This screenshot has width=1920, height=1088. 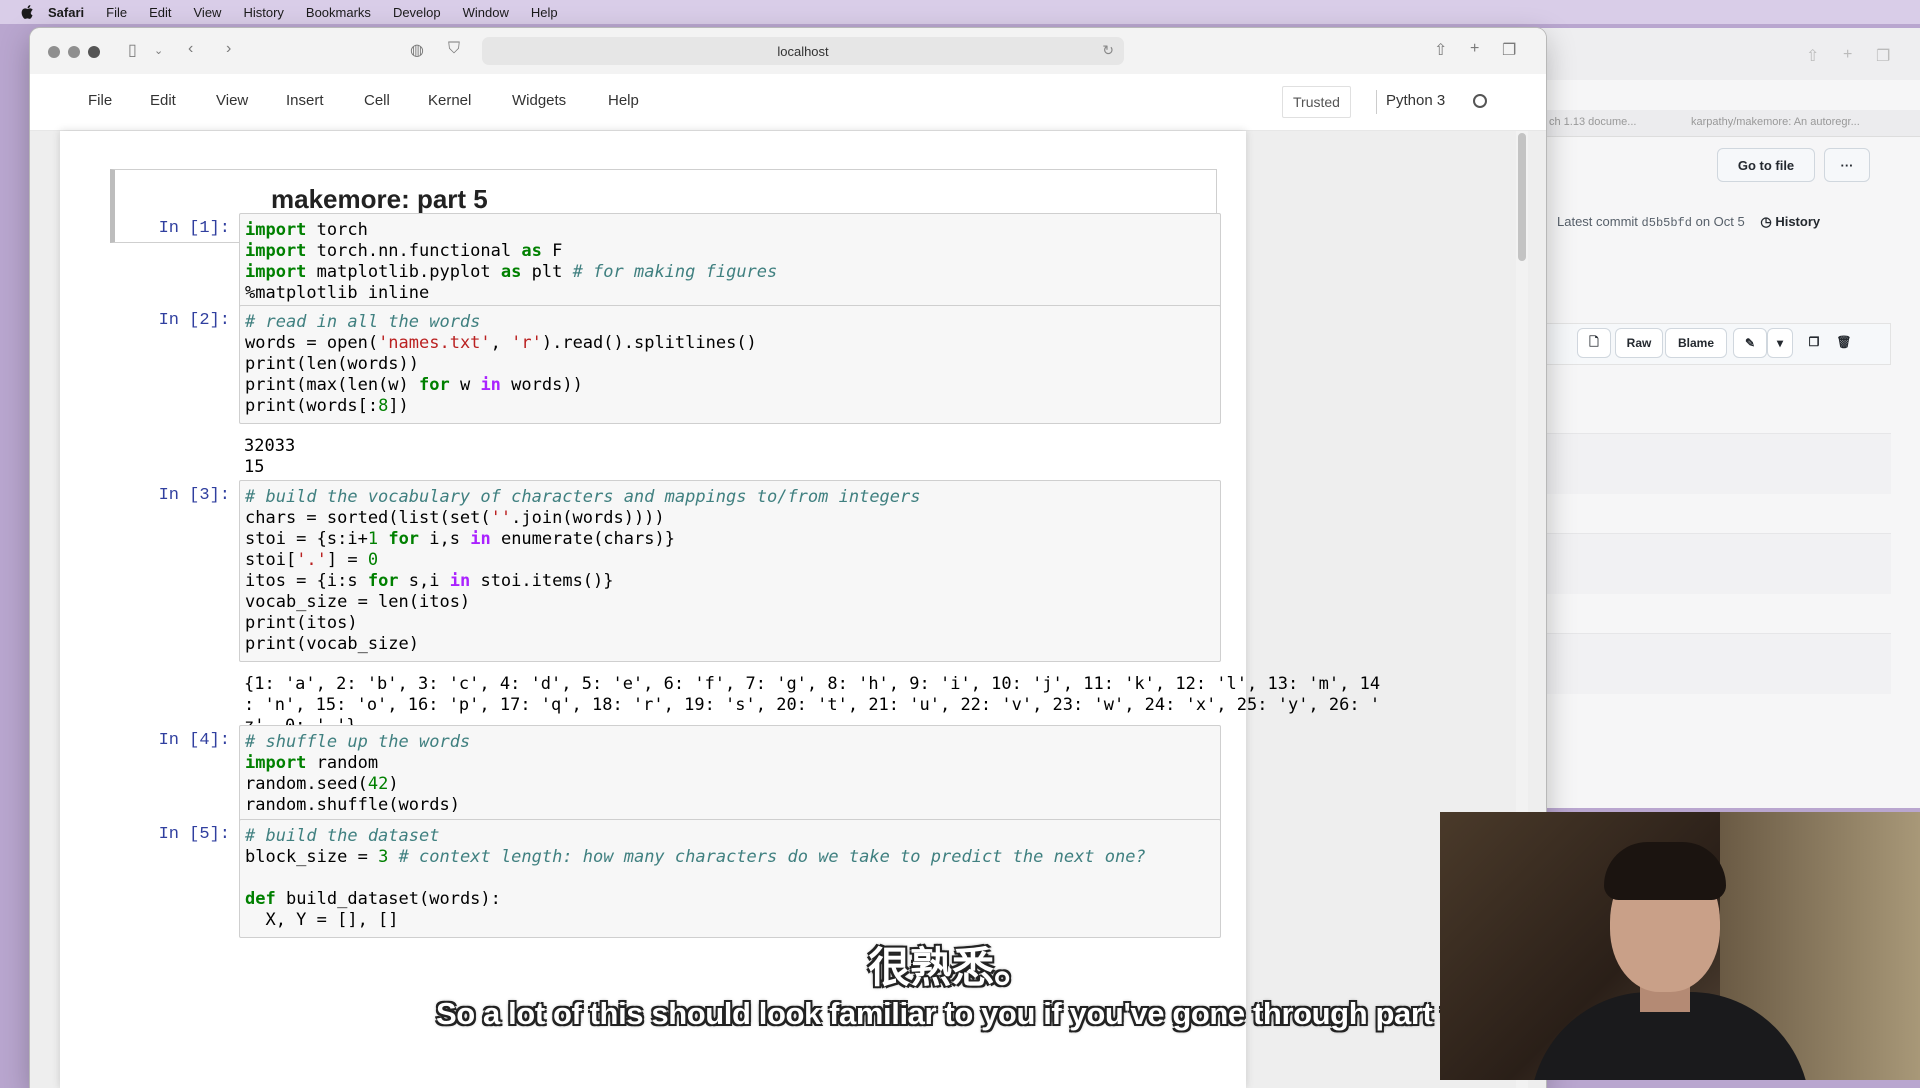 I want to click on code-line: print(max(len(w) for w in words)), so click(x=730, y=385).